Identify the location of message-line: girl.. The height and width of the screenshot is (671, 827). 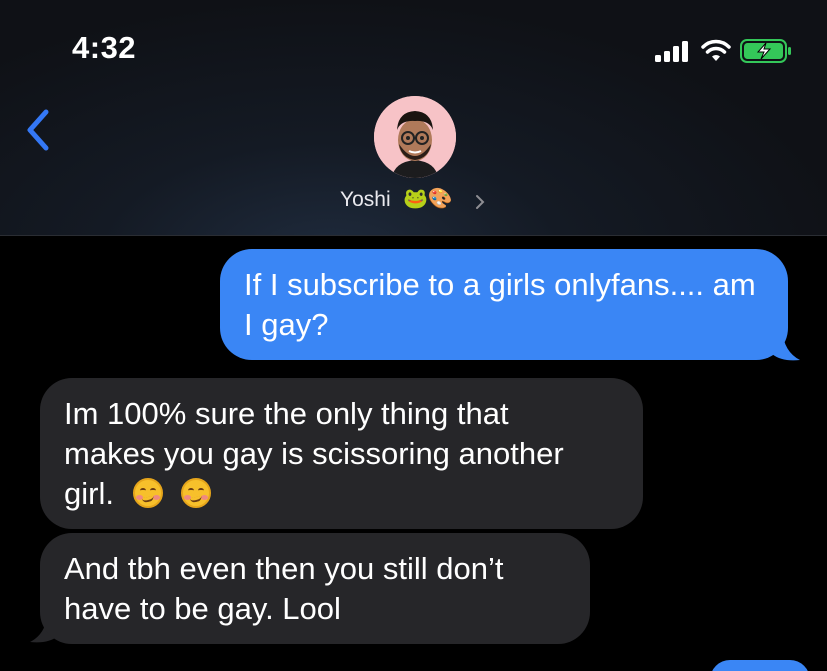
(89, 493).